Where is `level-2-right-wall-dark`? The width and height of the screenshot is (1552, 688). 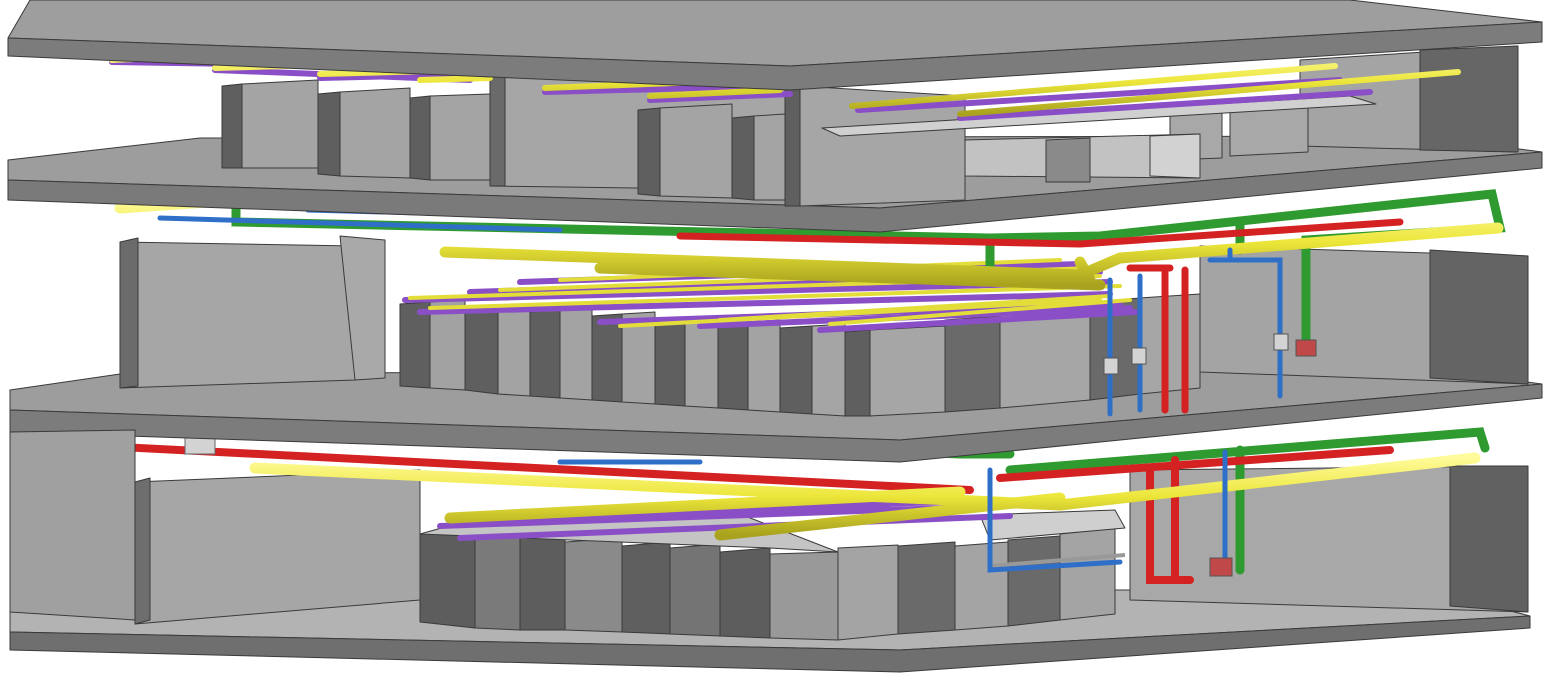
level-2-right-wall-dark is located at coordinates (1479, 317).